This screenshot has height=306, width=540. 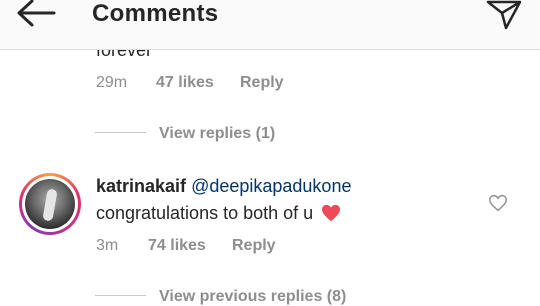 What do you see at coordinates (155, 13) in the screenshot?
I see `page-title: Comments` at bounding box center [155, 13].